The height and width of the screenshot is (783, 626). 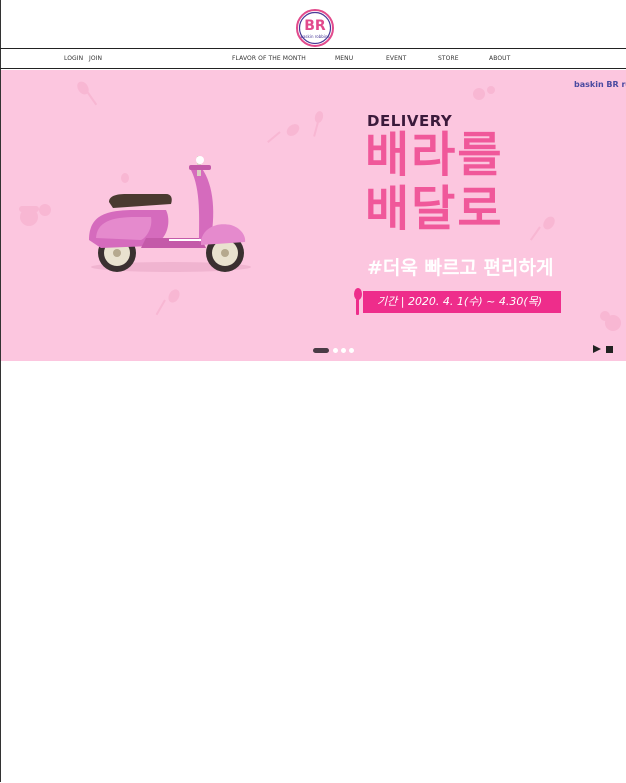 What do you see at coordinates (597, 349) in the screenshot?
I see `play-icon` at bounding box center [597, 349].